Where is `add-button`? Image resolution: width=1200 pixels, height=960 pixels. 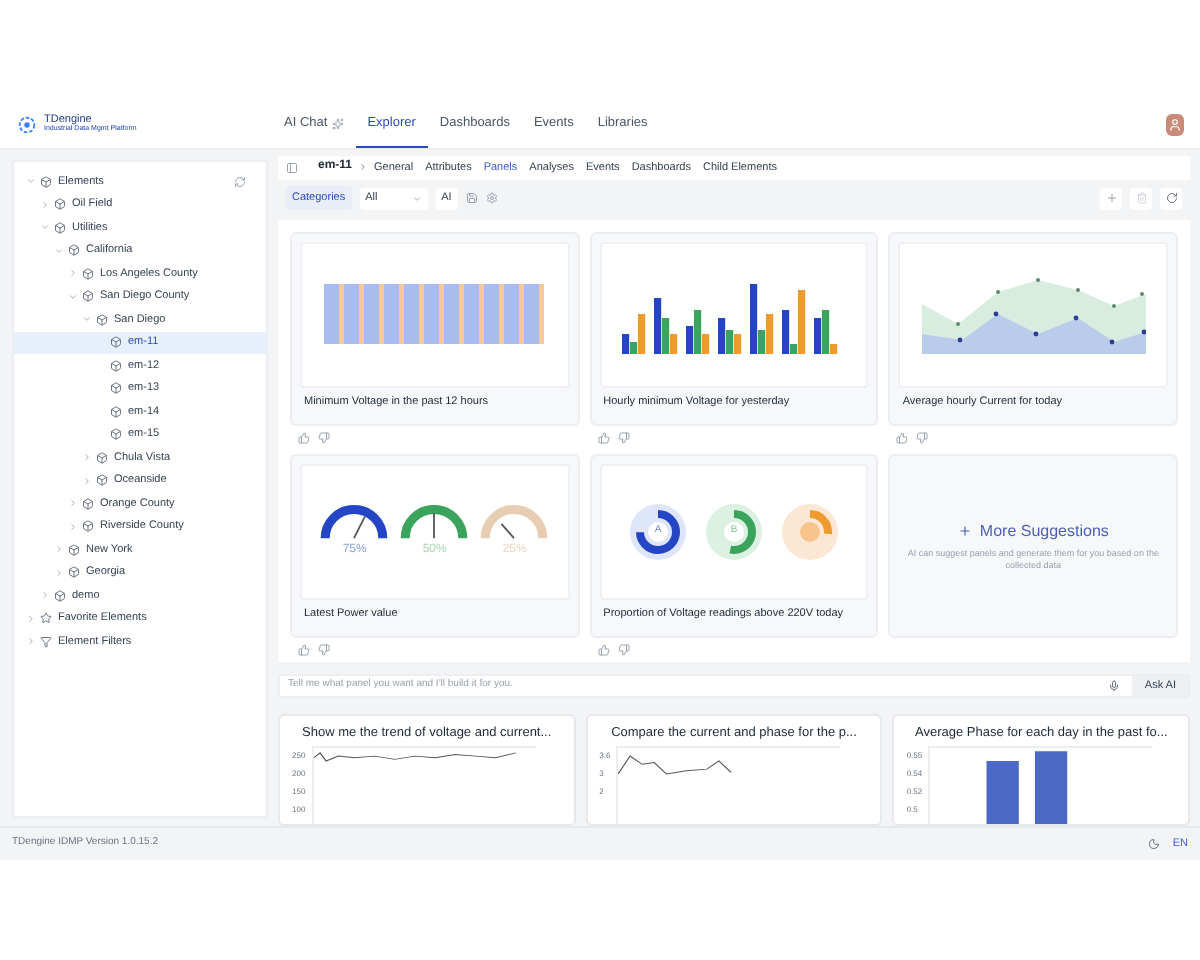 add-button is located at coordinates (1111, 198).